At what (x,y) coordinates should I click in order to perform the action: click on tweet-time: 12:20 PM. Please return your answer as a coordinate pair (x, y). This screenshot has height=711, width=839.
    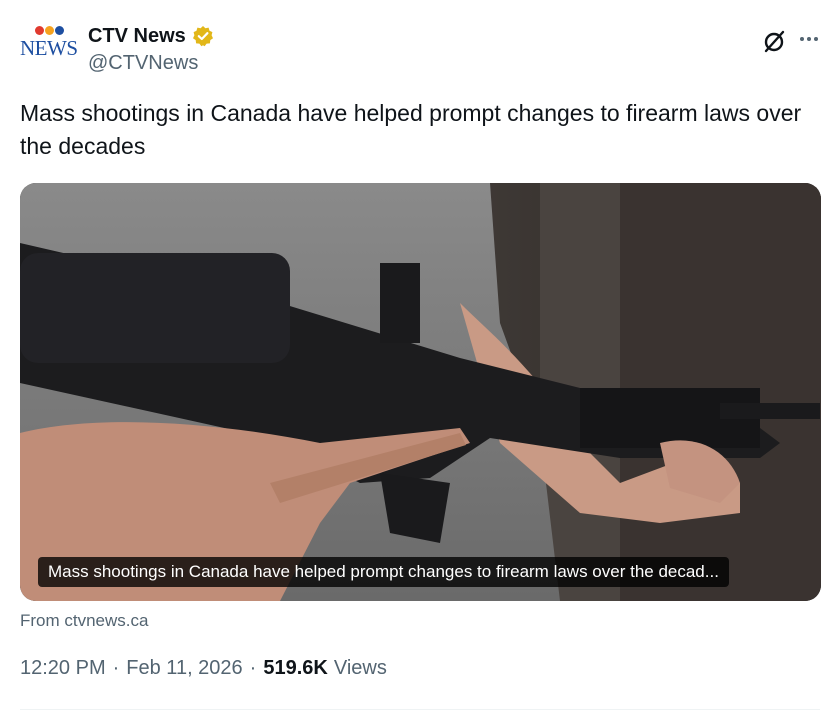
    Looking at the image, I should click on (63, 668).